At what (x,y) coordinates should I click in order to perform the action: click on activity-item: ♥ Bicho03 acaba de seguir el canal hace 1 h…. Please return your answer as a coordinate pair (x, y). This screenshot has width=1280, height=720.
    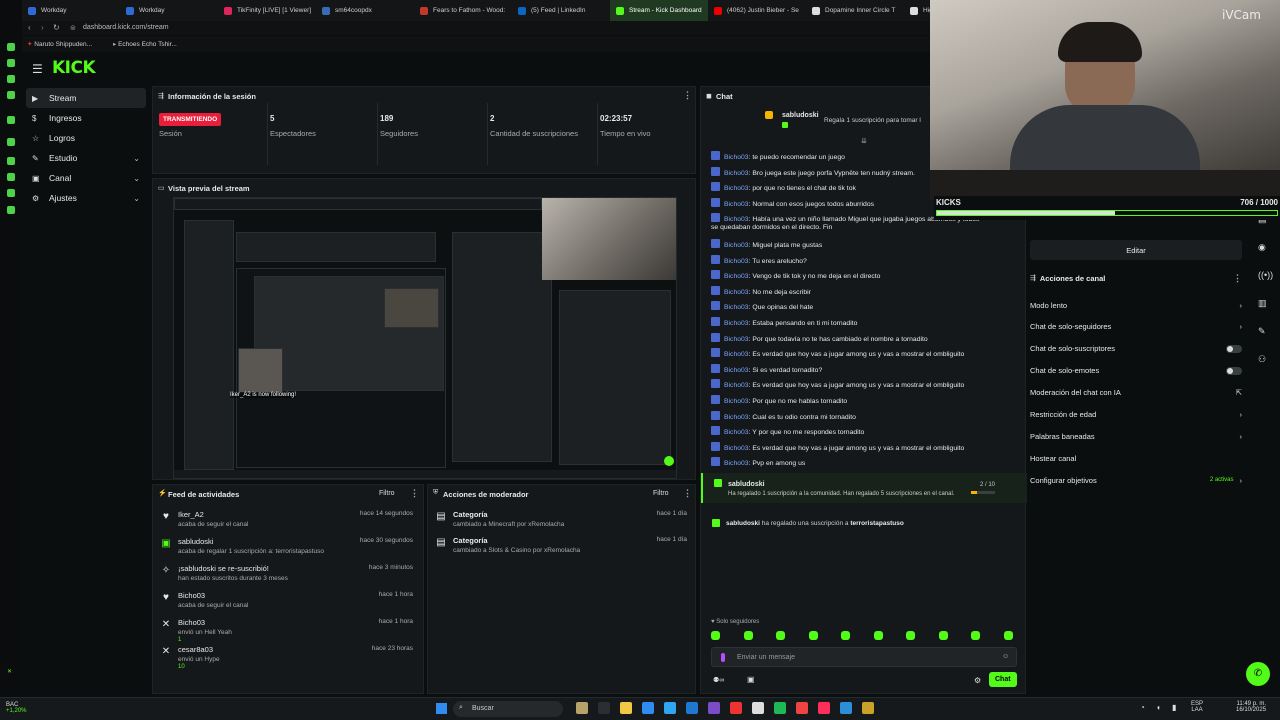
    Looking at the image, I should click on (288, 601).